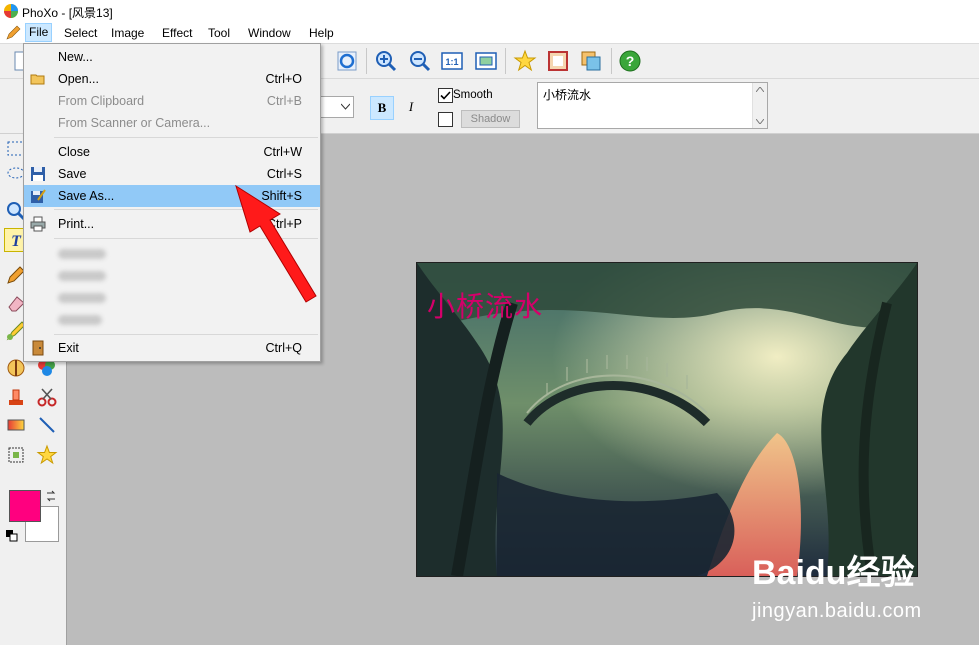 The image size is (979, 645). What do you see at coordinates (127, 33) in the screenshot?
I see `menu-image: Image` at bounding box center [127, 33].